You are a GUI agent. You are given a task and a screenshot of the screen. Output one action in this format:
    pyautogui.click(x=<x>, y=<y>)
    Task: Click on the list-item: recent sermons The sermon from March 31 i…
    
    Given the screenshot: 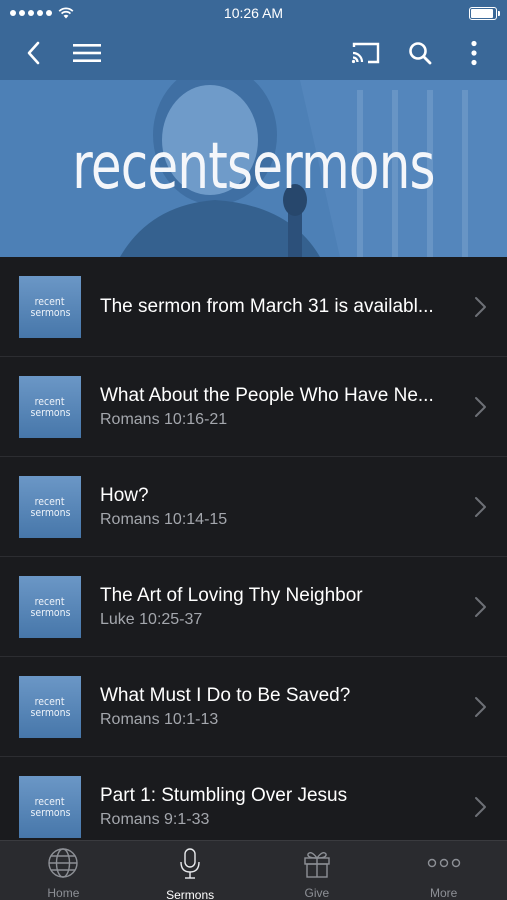 What is the action you would take?
    pyautogui.click(x=253, y=307)
    